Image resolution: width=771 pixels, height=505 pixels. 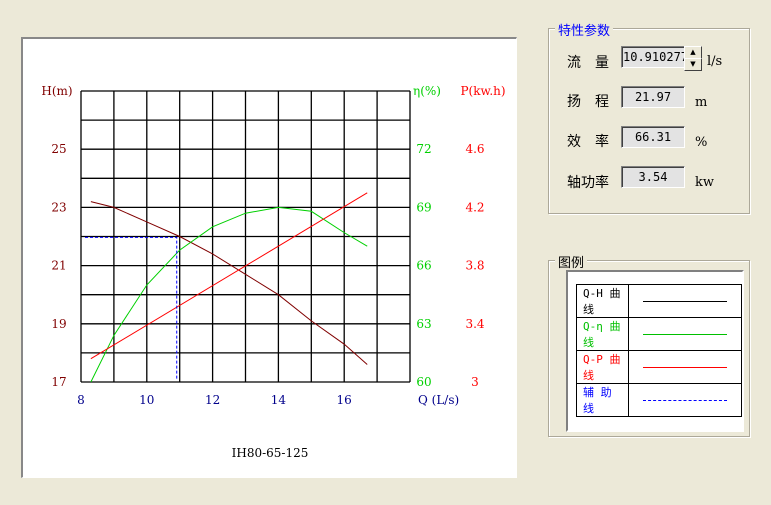 I want to click on flow-unit: l/s, so click(x=715, y=61).